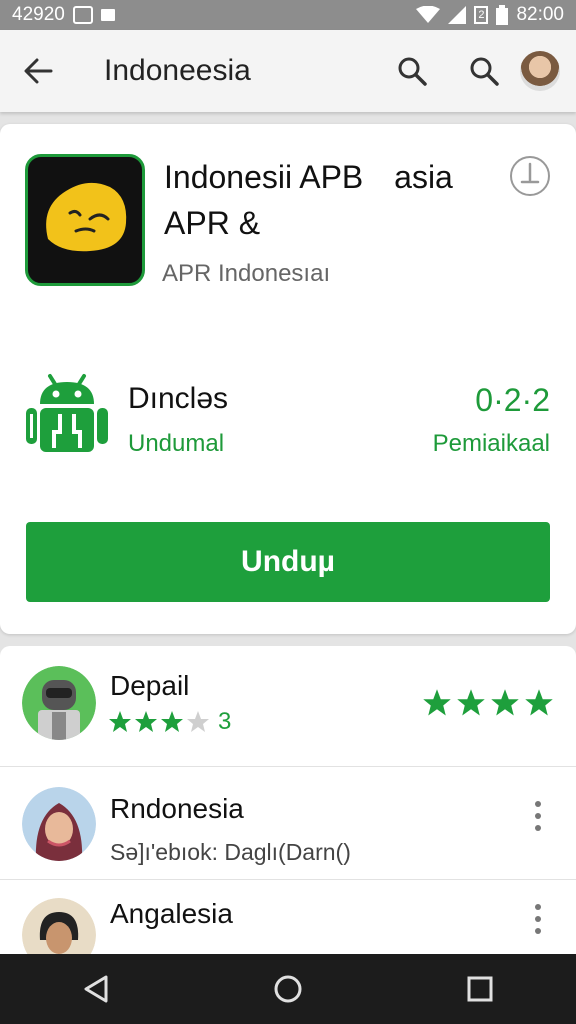 This screenshot has width=576, height=1024. Describe the element at coordinates (428, 14) in the screenshot. I see `wifi-icon` at that location.